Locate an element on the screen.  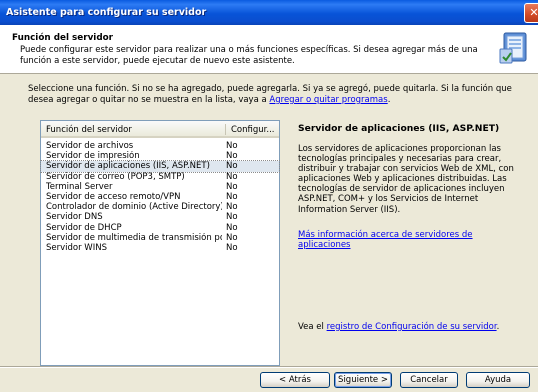
server-wizard-icon is located at coordinates (513, 48).